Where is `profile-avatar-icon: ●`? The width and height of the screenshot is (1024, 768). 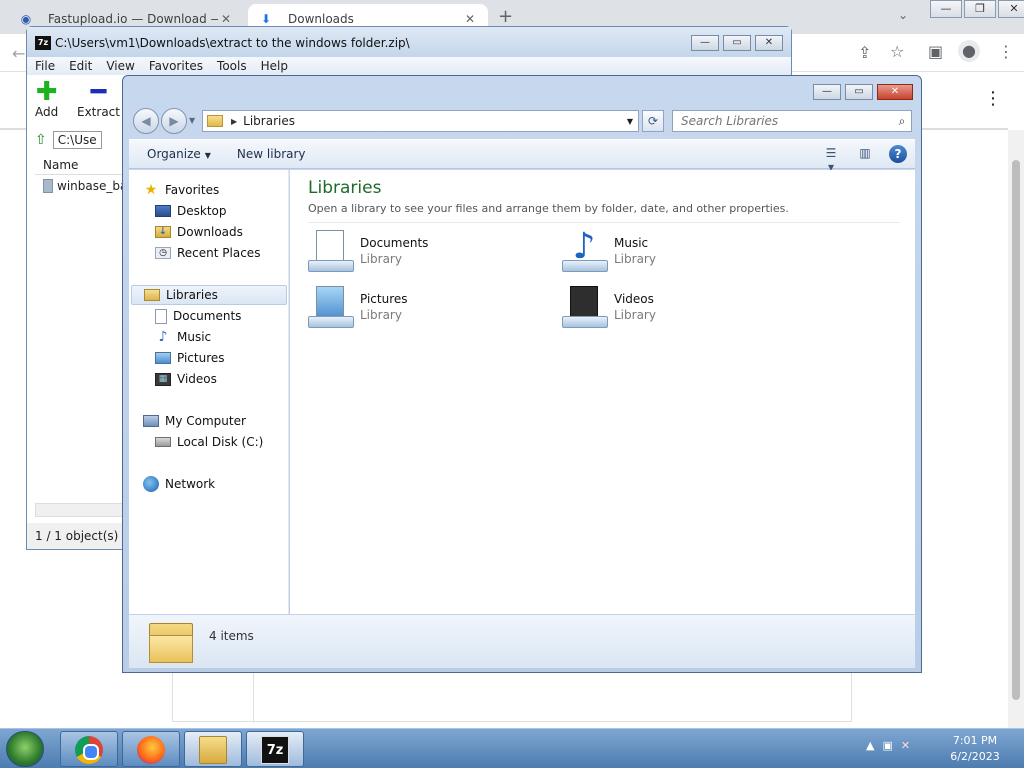 profile-avatar-icon: ● is located at coordinates (969, 51).